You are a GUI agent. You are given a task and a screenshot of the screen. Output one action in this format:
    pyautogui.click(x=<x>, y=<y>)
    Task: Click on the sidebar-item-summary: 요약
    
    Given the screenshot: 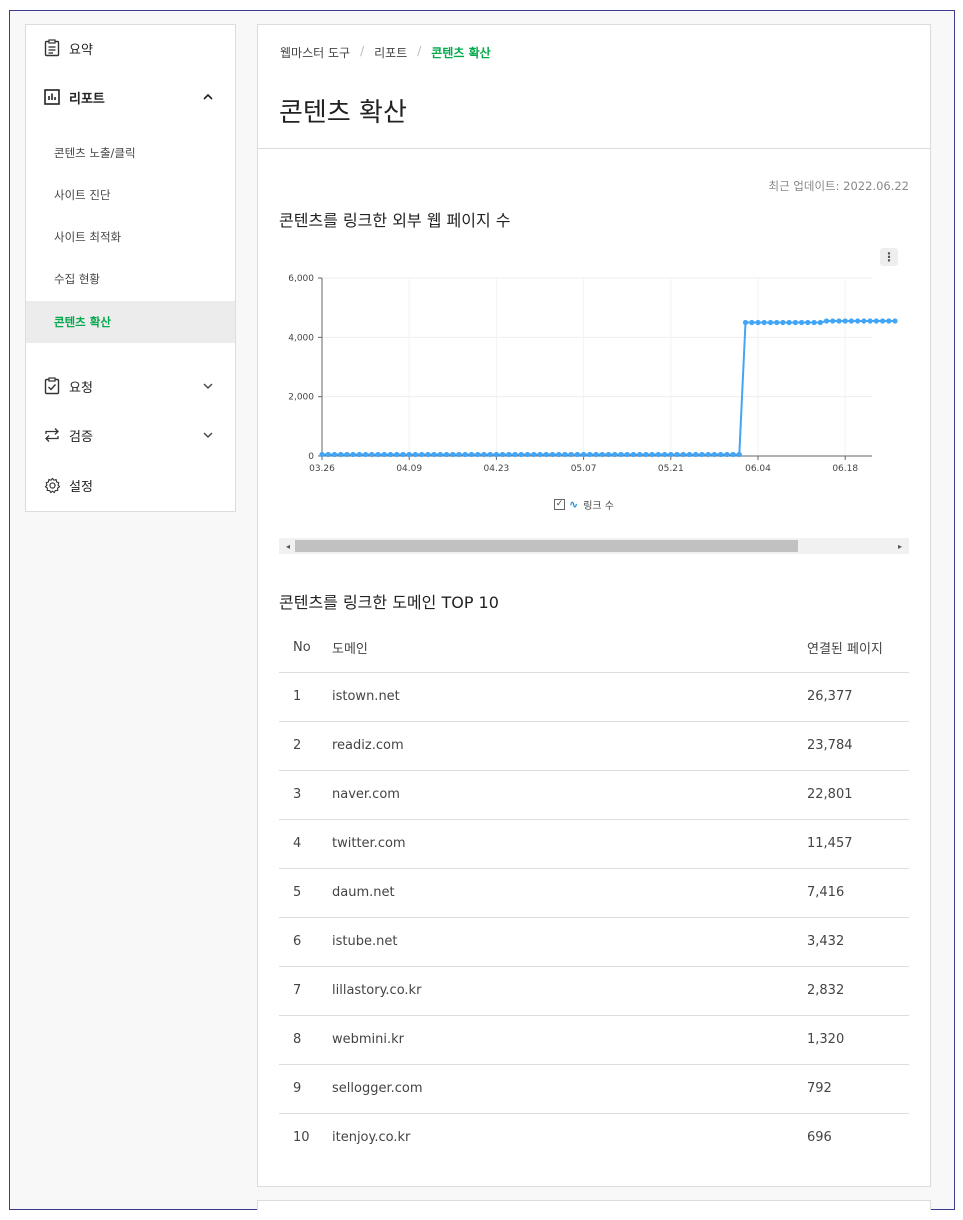 What is the action you would take?
    pyautogui.click(x=130, y=48)
    